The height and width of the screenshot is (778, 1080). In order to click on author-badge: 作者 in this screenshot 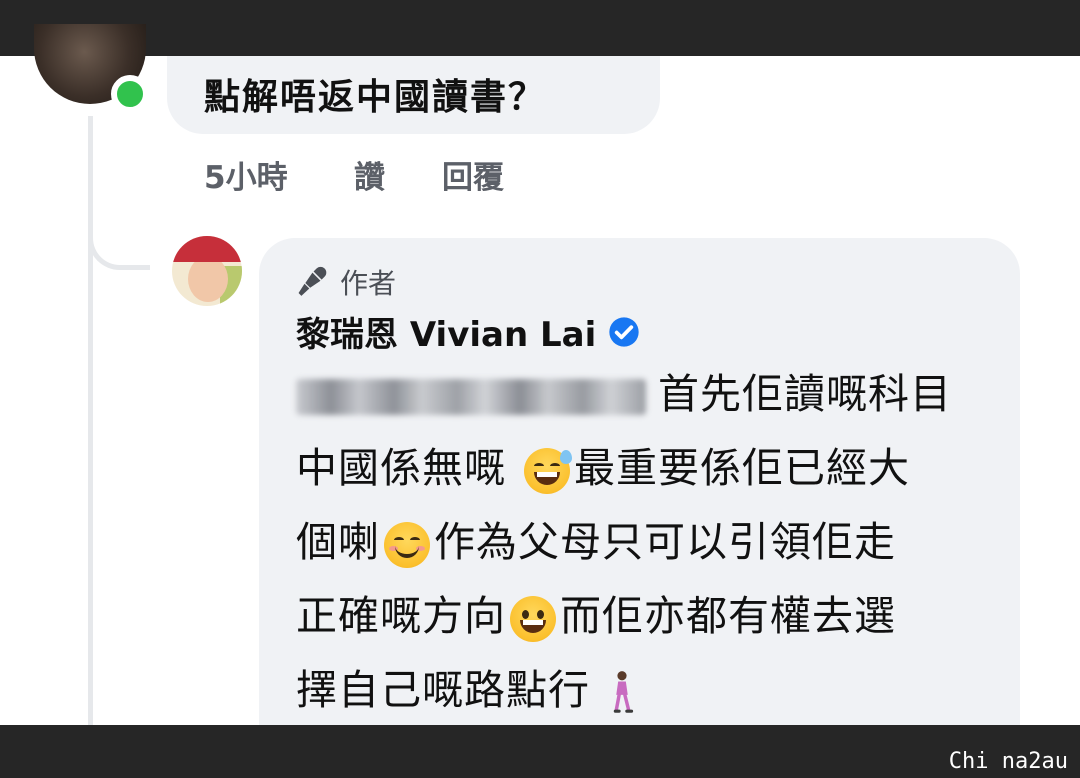, I will do `click(346, 282)`.